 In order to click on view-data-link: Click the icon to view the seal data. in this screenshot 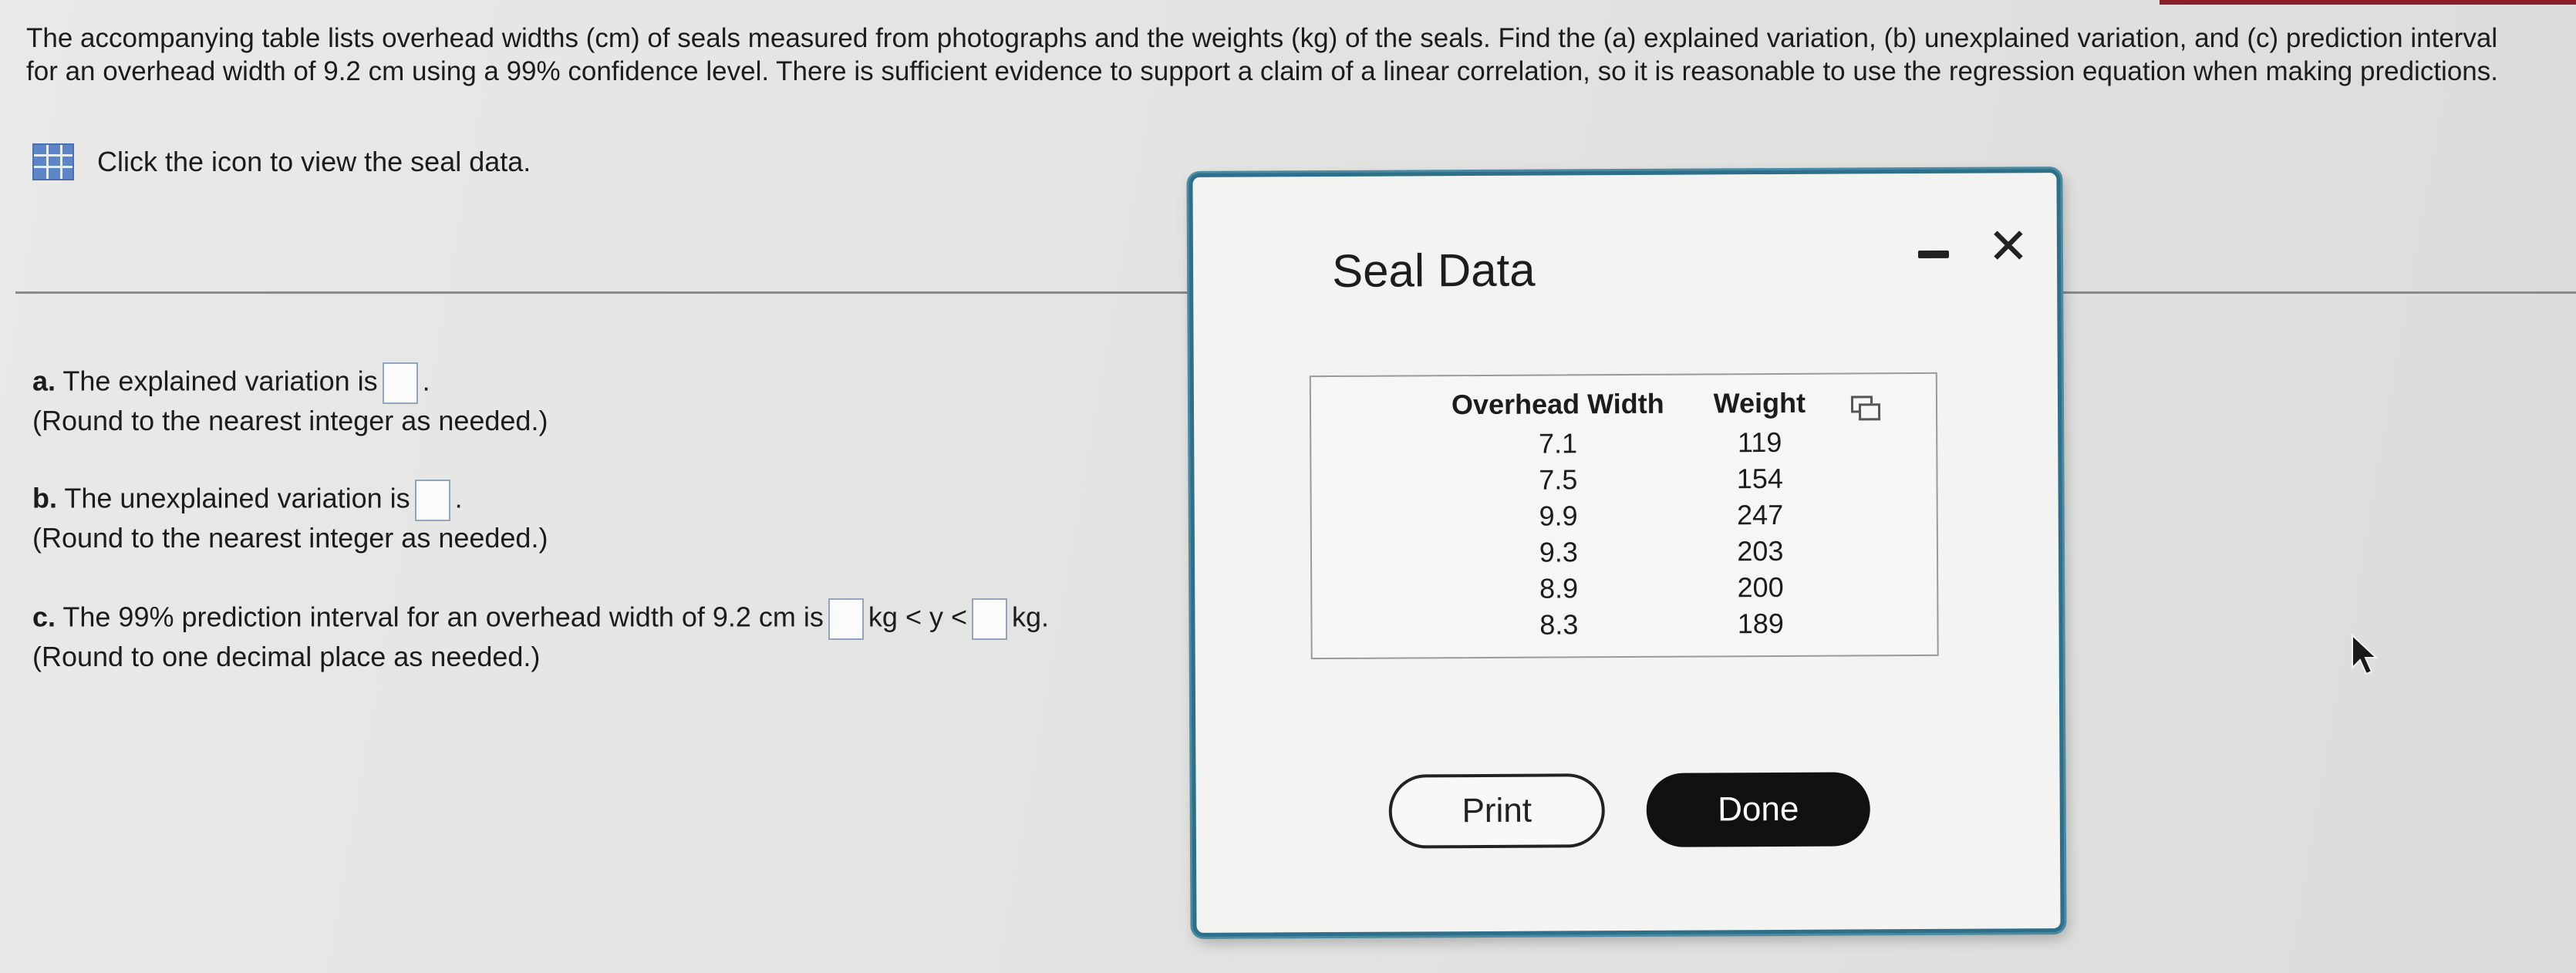, I will do `click(281, 161)`.